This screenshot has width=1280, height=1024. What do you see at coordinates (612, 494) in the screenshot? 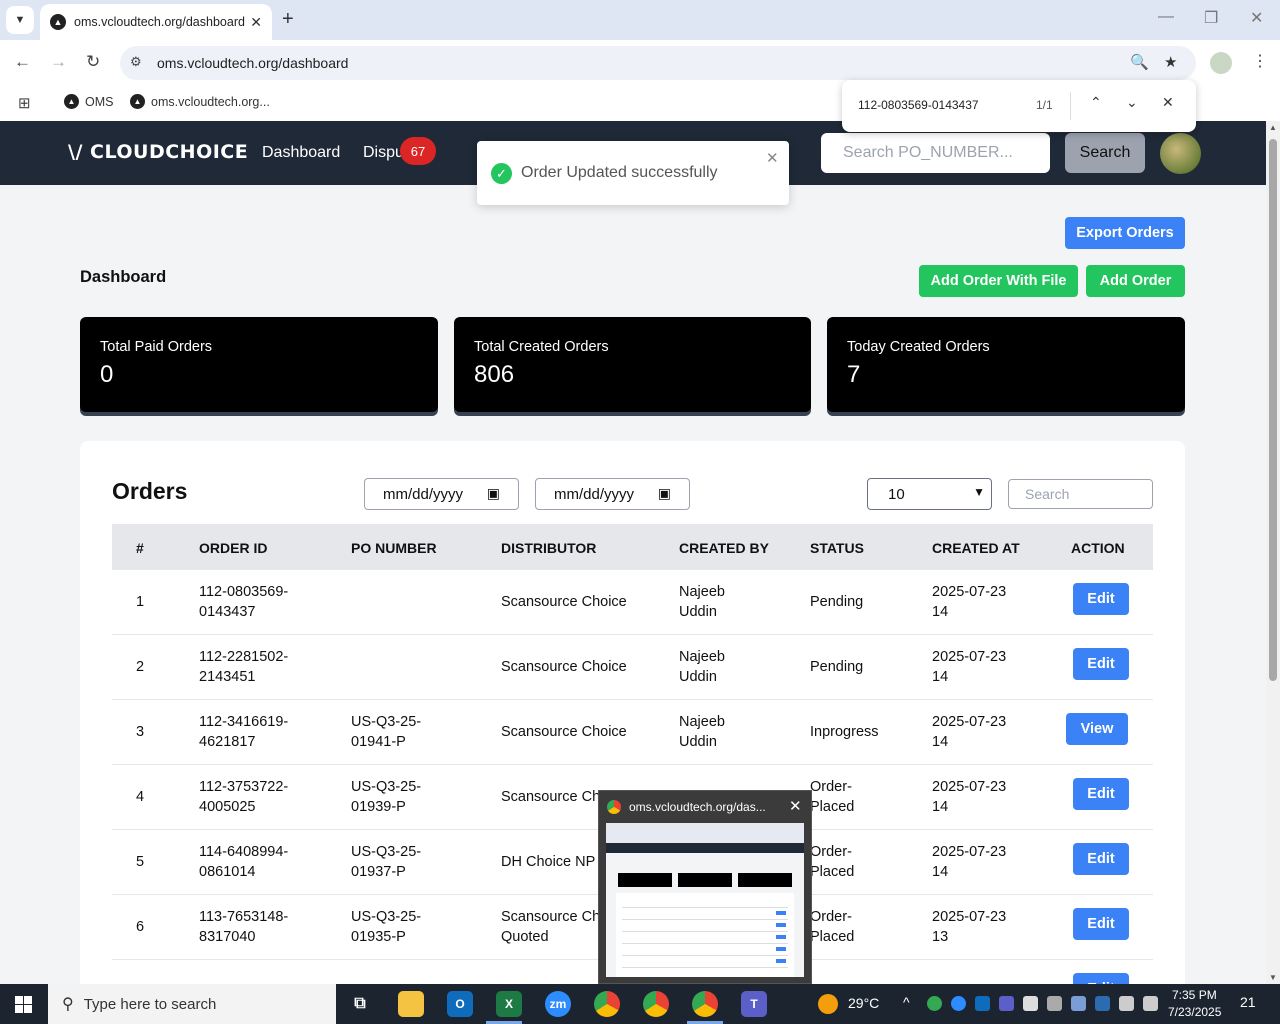
I see `end-date-input: mm/dd/yyyy ▣` at bounding box center [612, 494].